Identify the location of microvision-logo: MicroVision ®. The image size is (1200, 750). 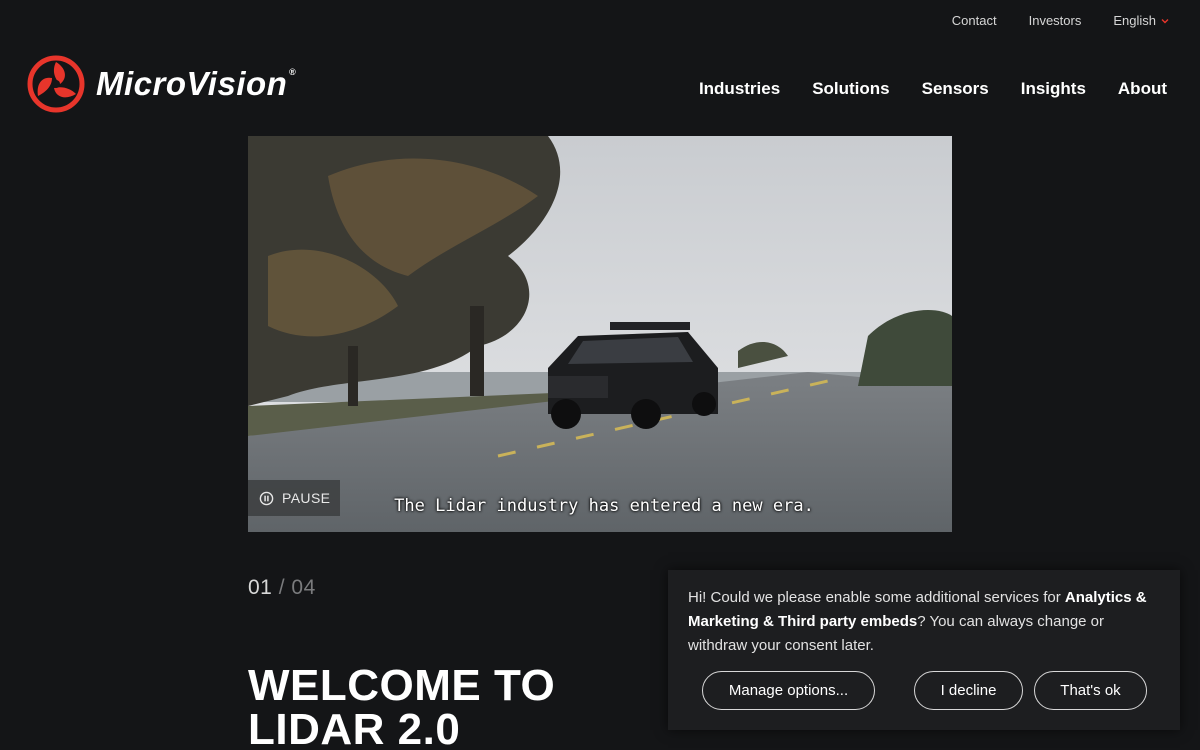
(161, 84).